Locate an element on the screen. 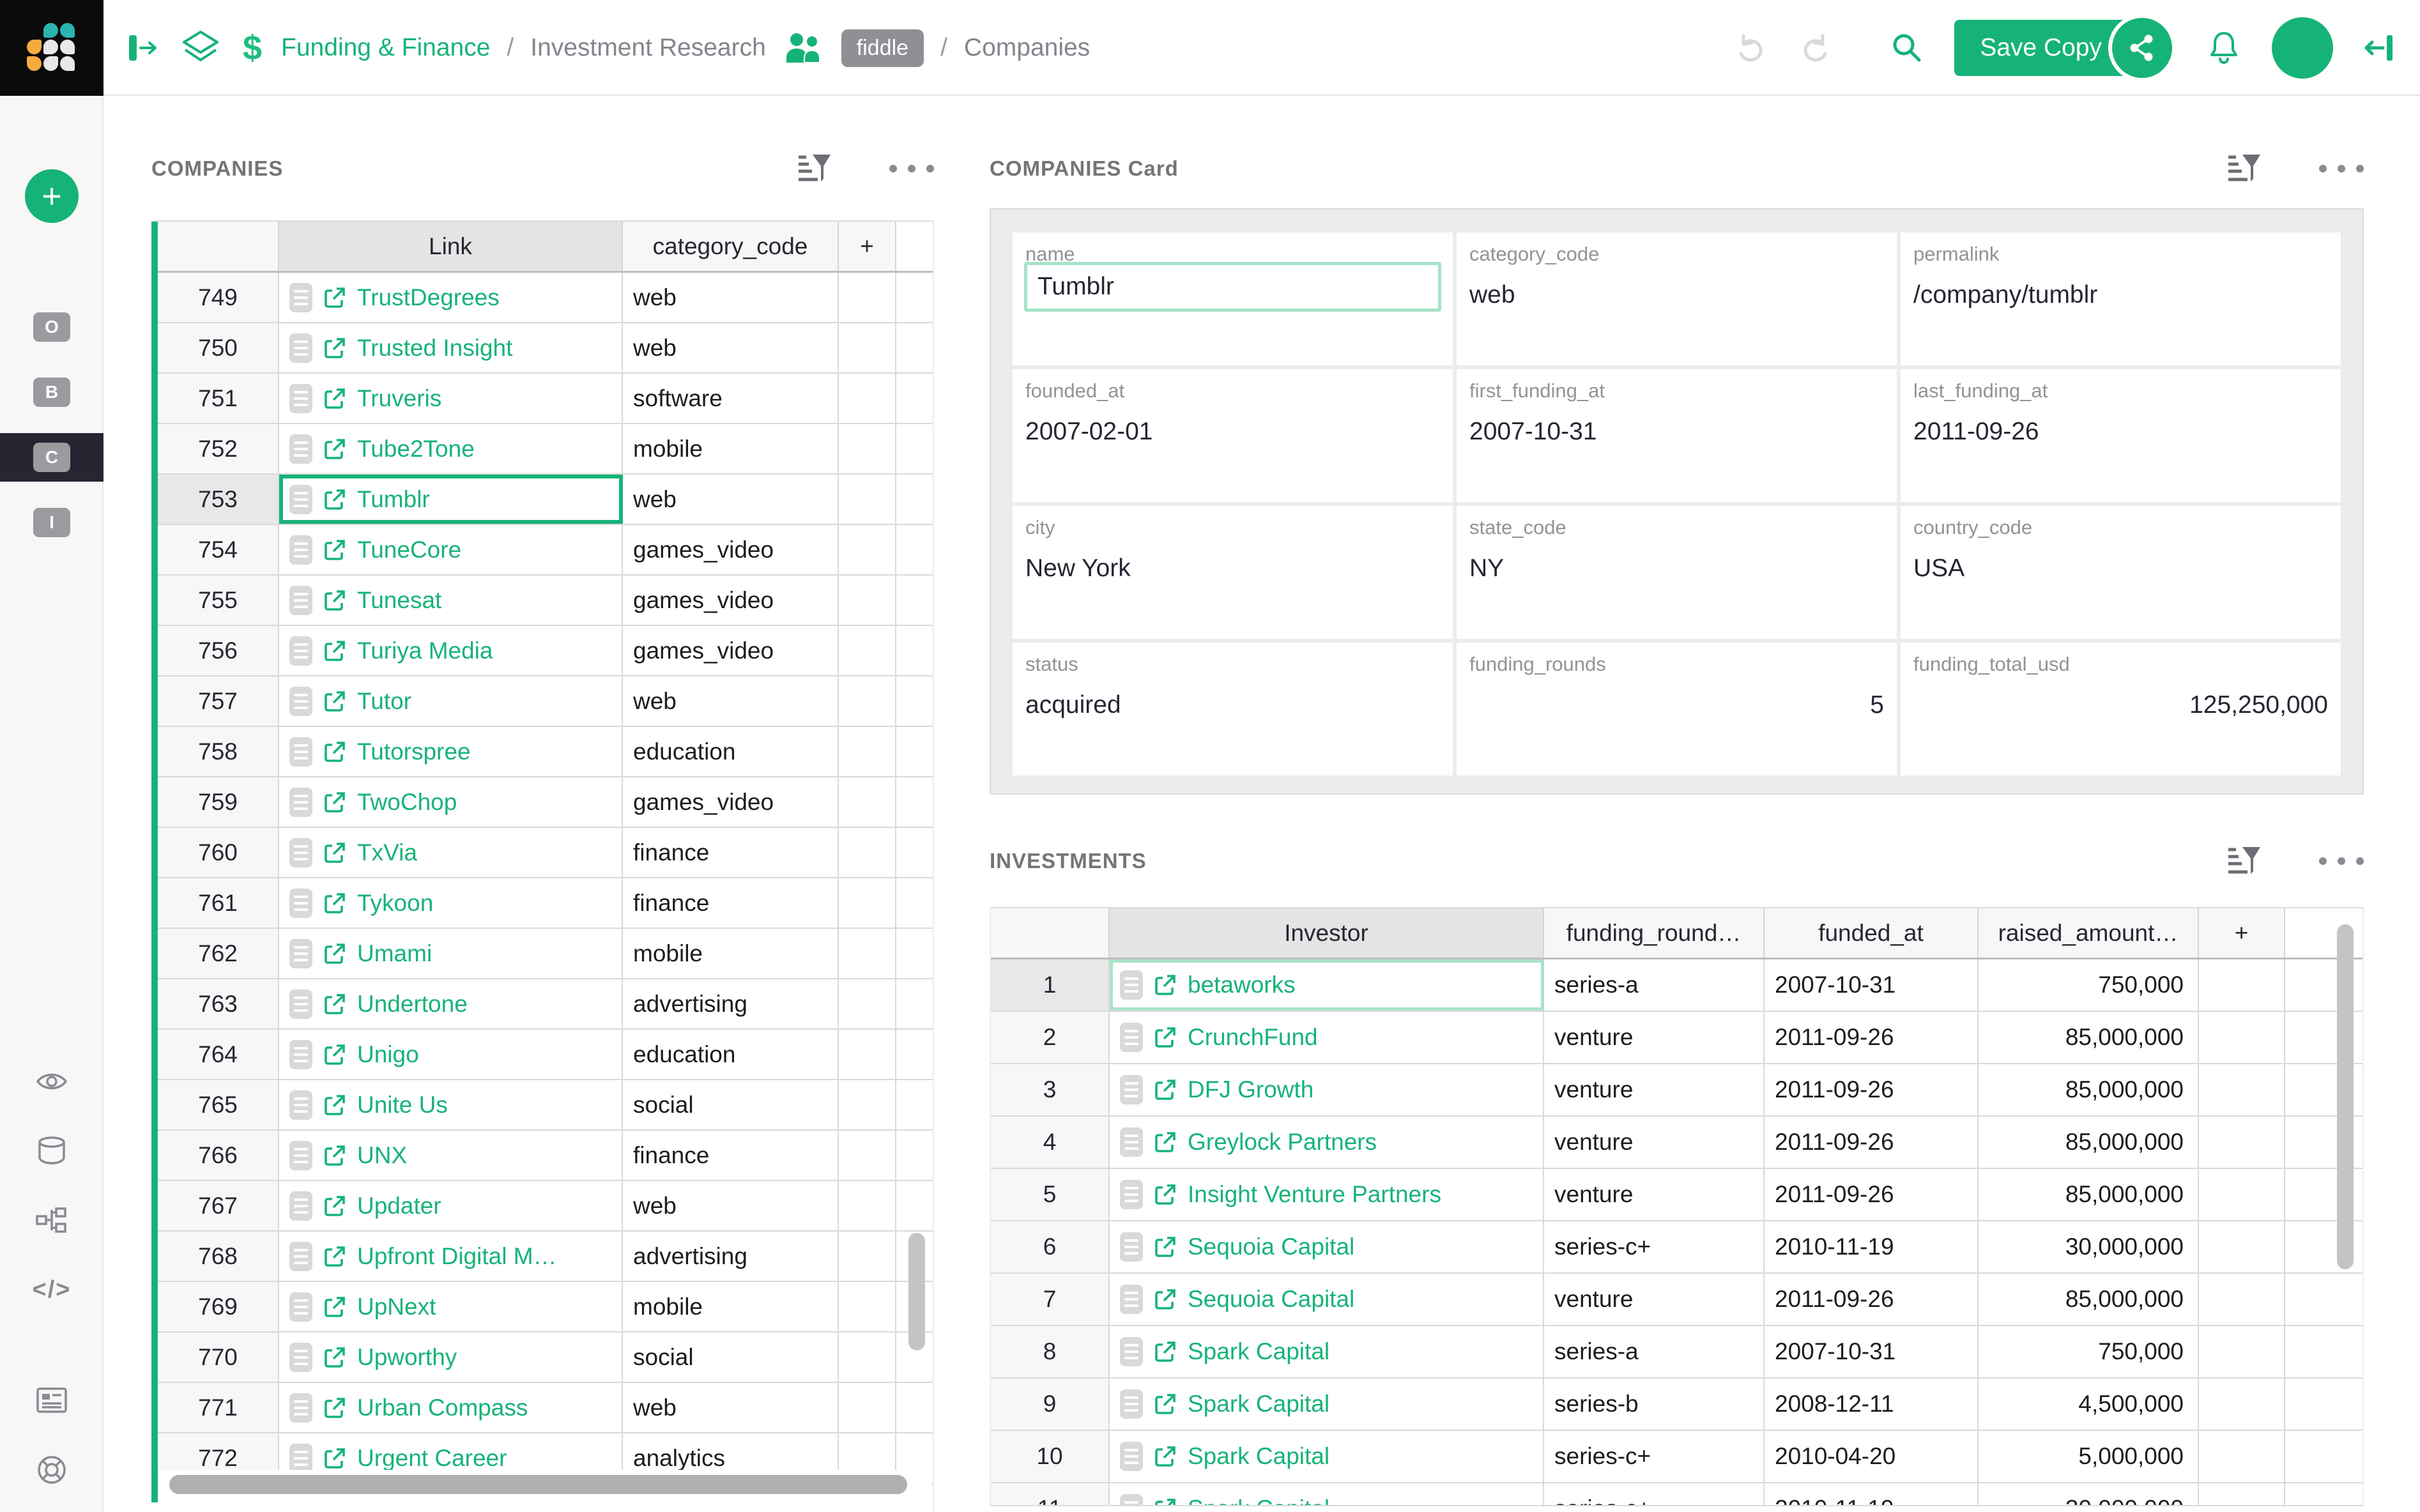 This screenshot has height=1512, width=2420. field-value: web is located at coordinates (1677, 295).